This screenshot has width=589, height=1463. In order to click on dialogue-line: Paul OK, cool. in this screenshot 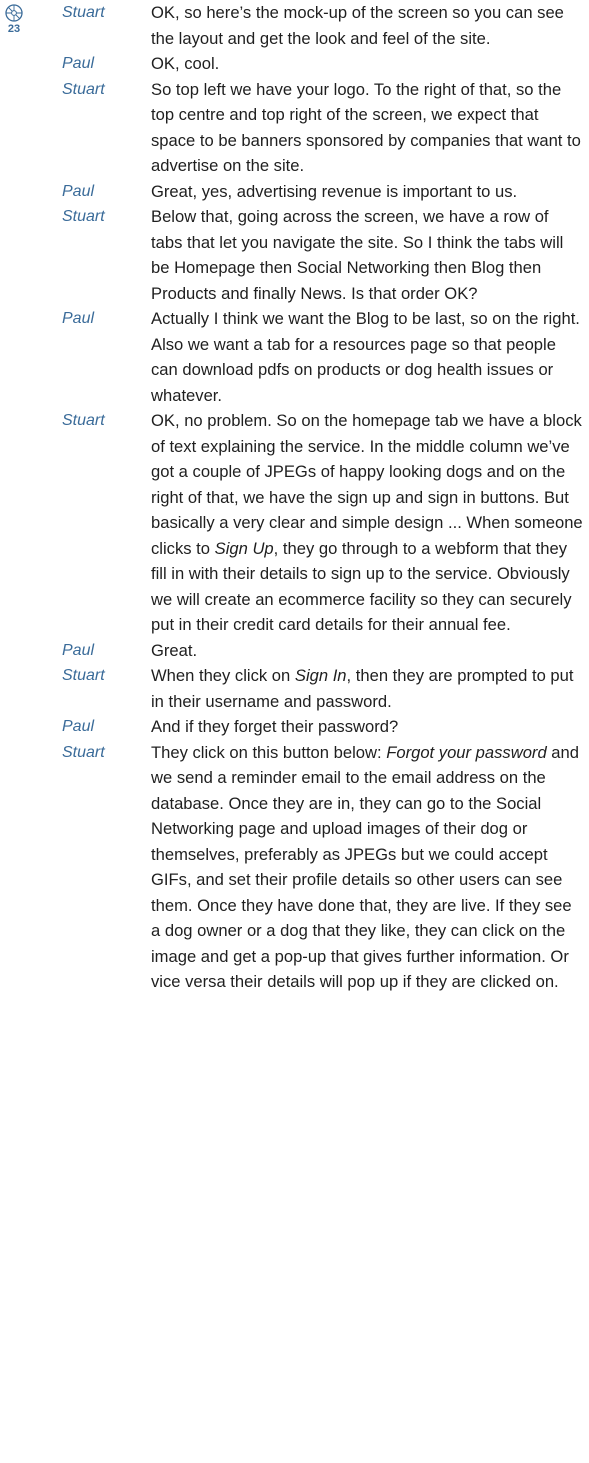, I will do `click(294, 64)`.